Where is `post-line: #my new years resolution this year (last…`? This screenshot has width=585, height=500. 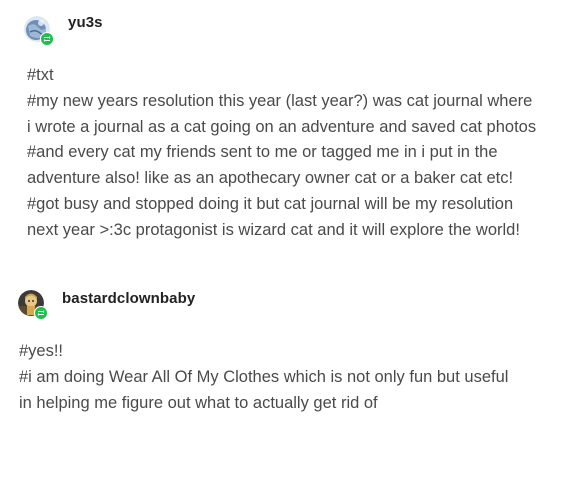 post-line: #my new years resolution this year (last… is located at coordinates (281, 102).